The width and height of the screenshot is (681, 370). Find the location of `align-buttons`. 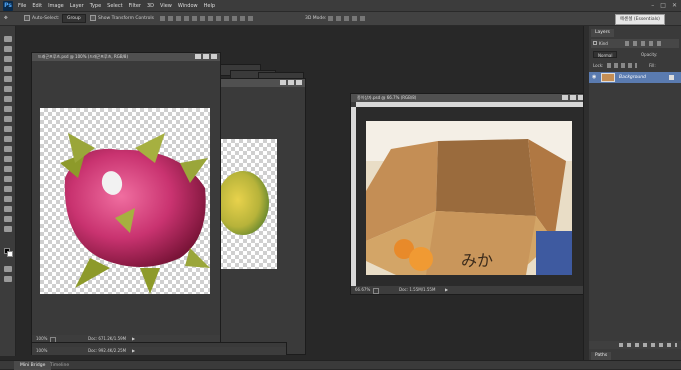

align-buttons is located at coordinates (206, 18).